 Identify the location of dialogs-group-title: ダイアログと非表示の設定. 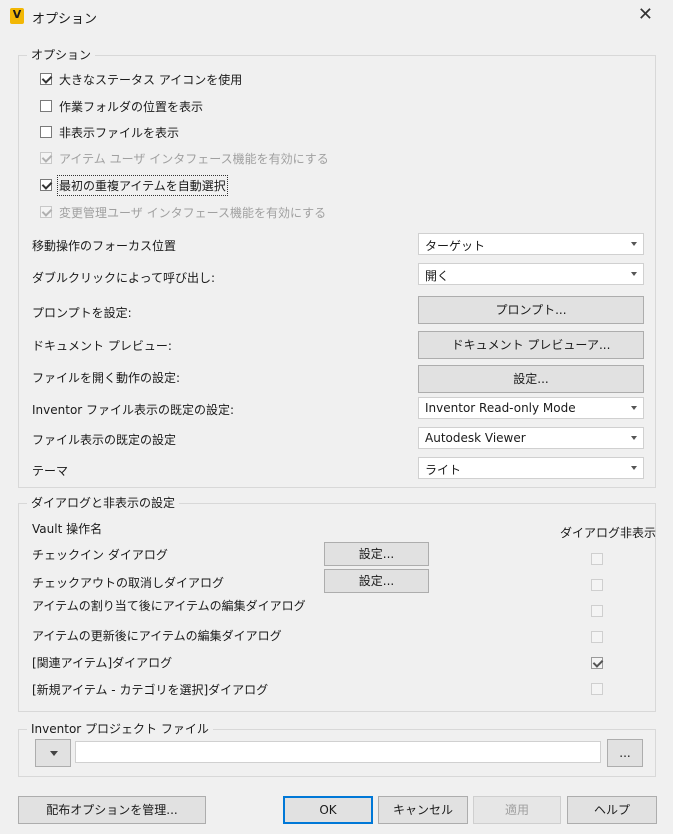
(103, 503).